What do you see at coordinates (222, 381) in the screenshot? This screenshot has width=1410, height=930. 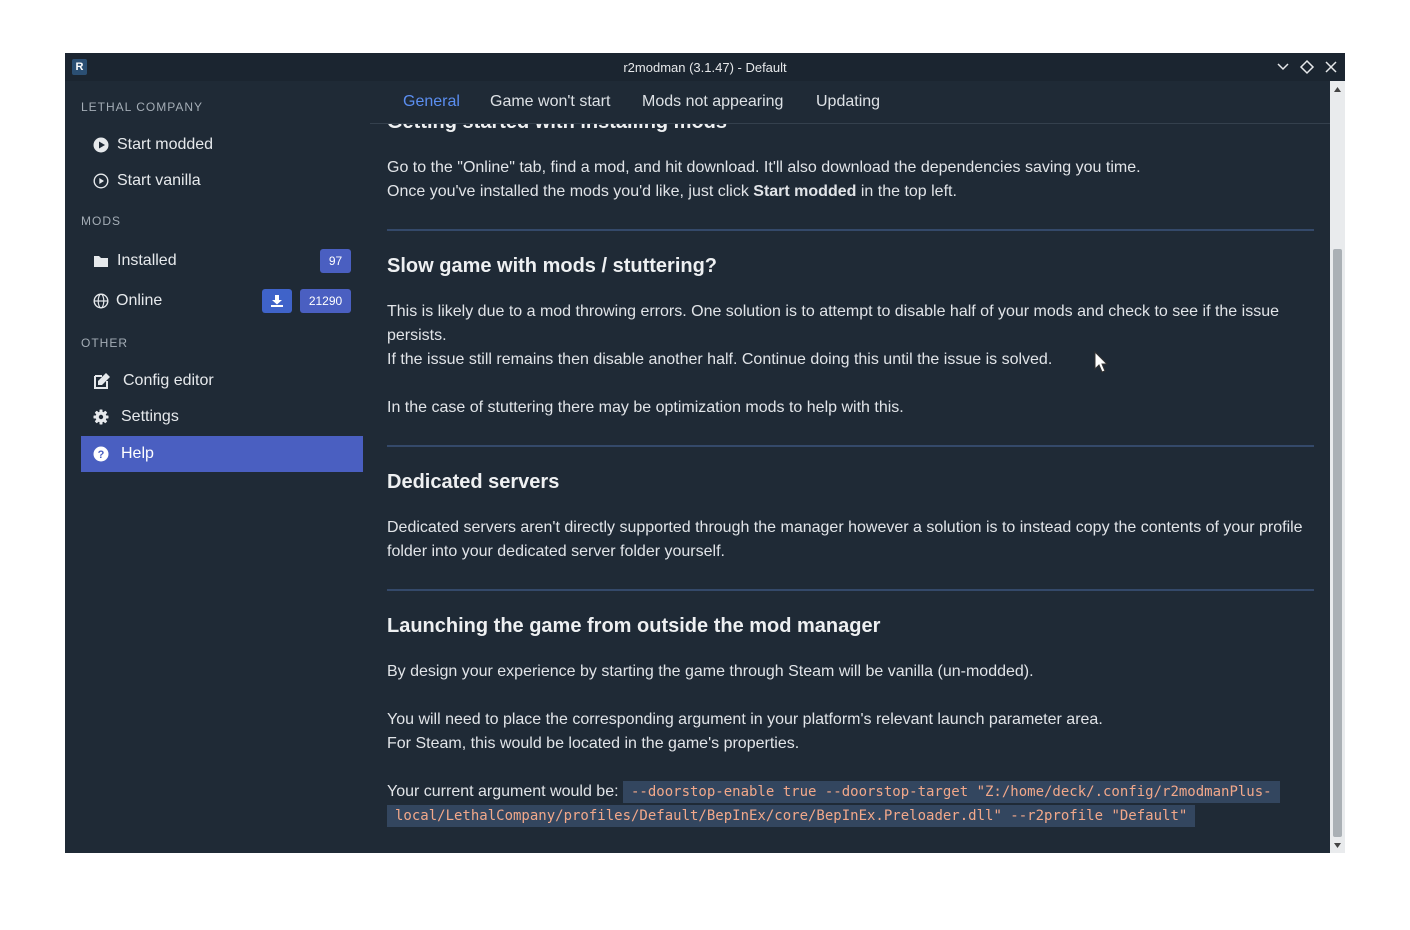 I see `sidebar-item-config-editor: Config editor` at bounding box center [222, 381].